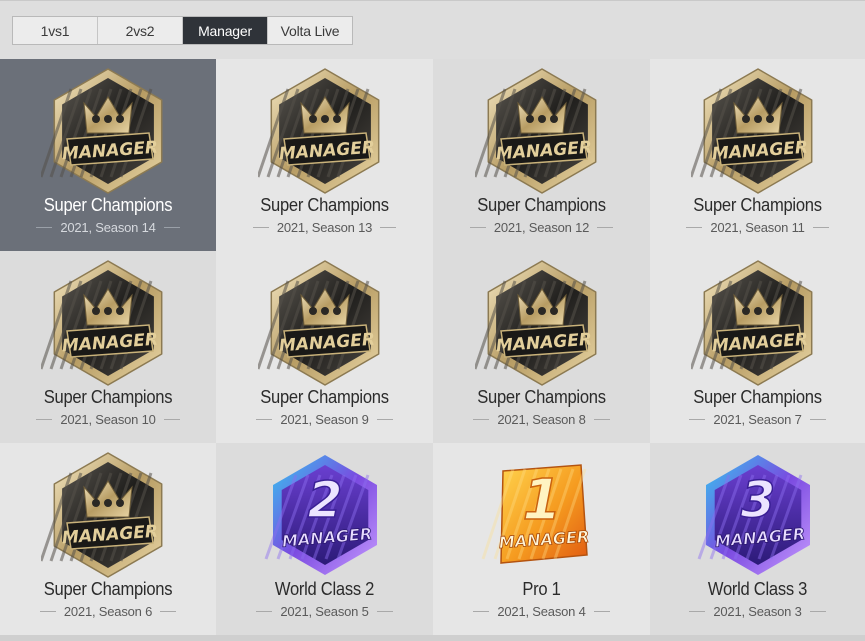 The height and width of the screenshot is (641, 865). I want to click on world-class-3-badge-icon: 3 MANAGER, so click(758, 515).